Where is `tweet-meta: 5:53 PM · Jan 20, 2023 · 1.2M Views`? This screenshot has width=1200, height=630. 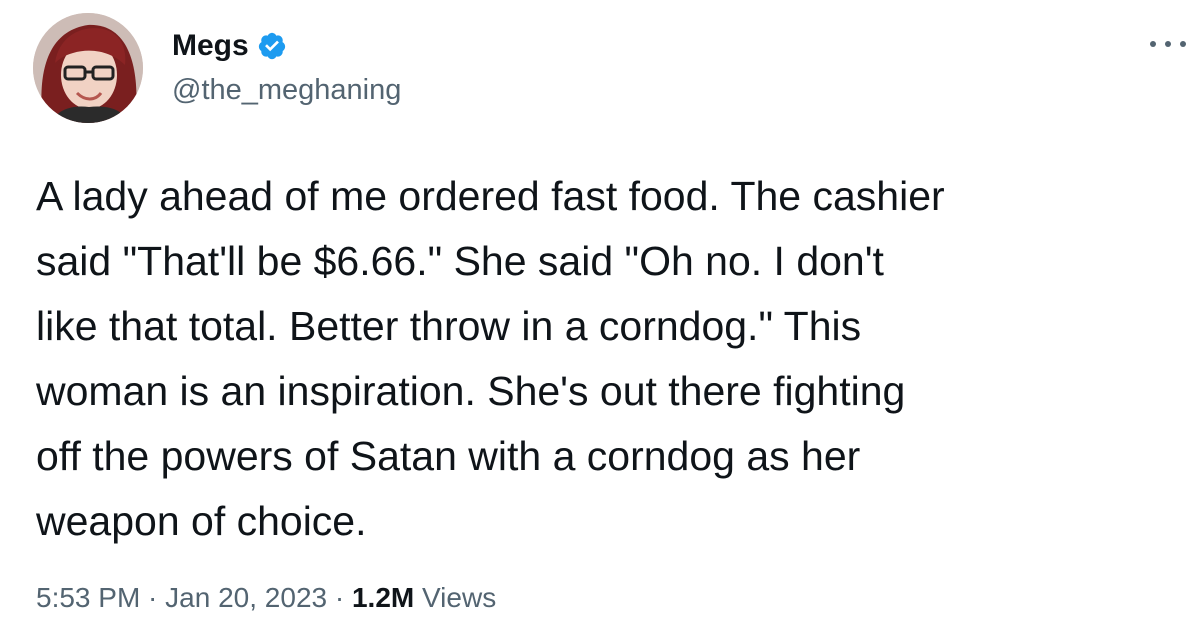
tweet-meta: 5:53 PM · Jan 20, 2023 · 1.2M Views is located at coordinates (266, 598).